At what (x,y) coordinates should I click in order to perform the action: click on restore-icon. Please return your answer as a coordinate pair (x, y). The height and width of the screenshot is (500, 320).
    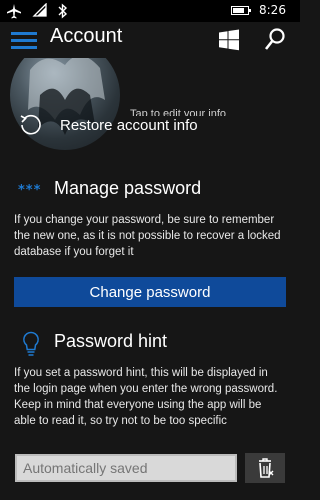
    Looking at the image, I should click on (30, 124).